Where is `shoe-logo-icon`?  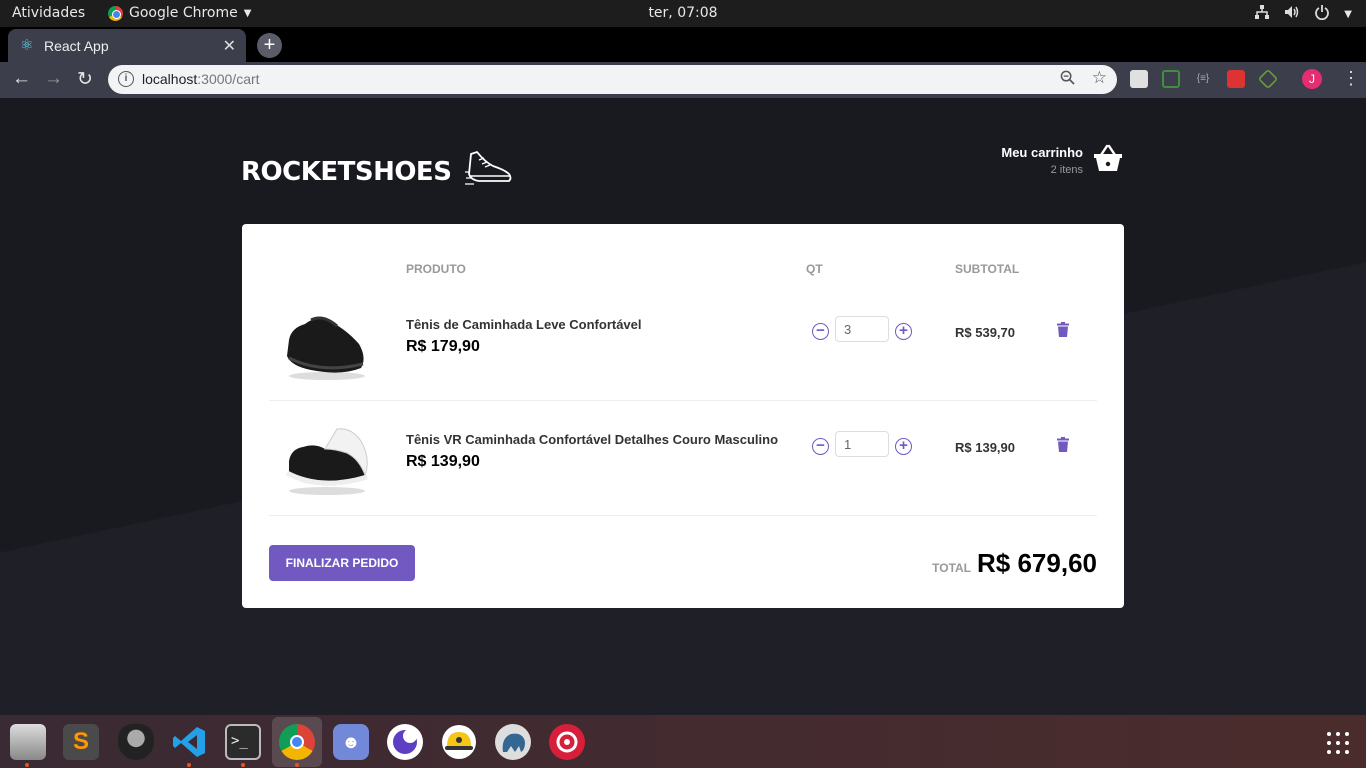 shoe-logo-icon is located at coordinates (489, 171).